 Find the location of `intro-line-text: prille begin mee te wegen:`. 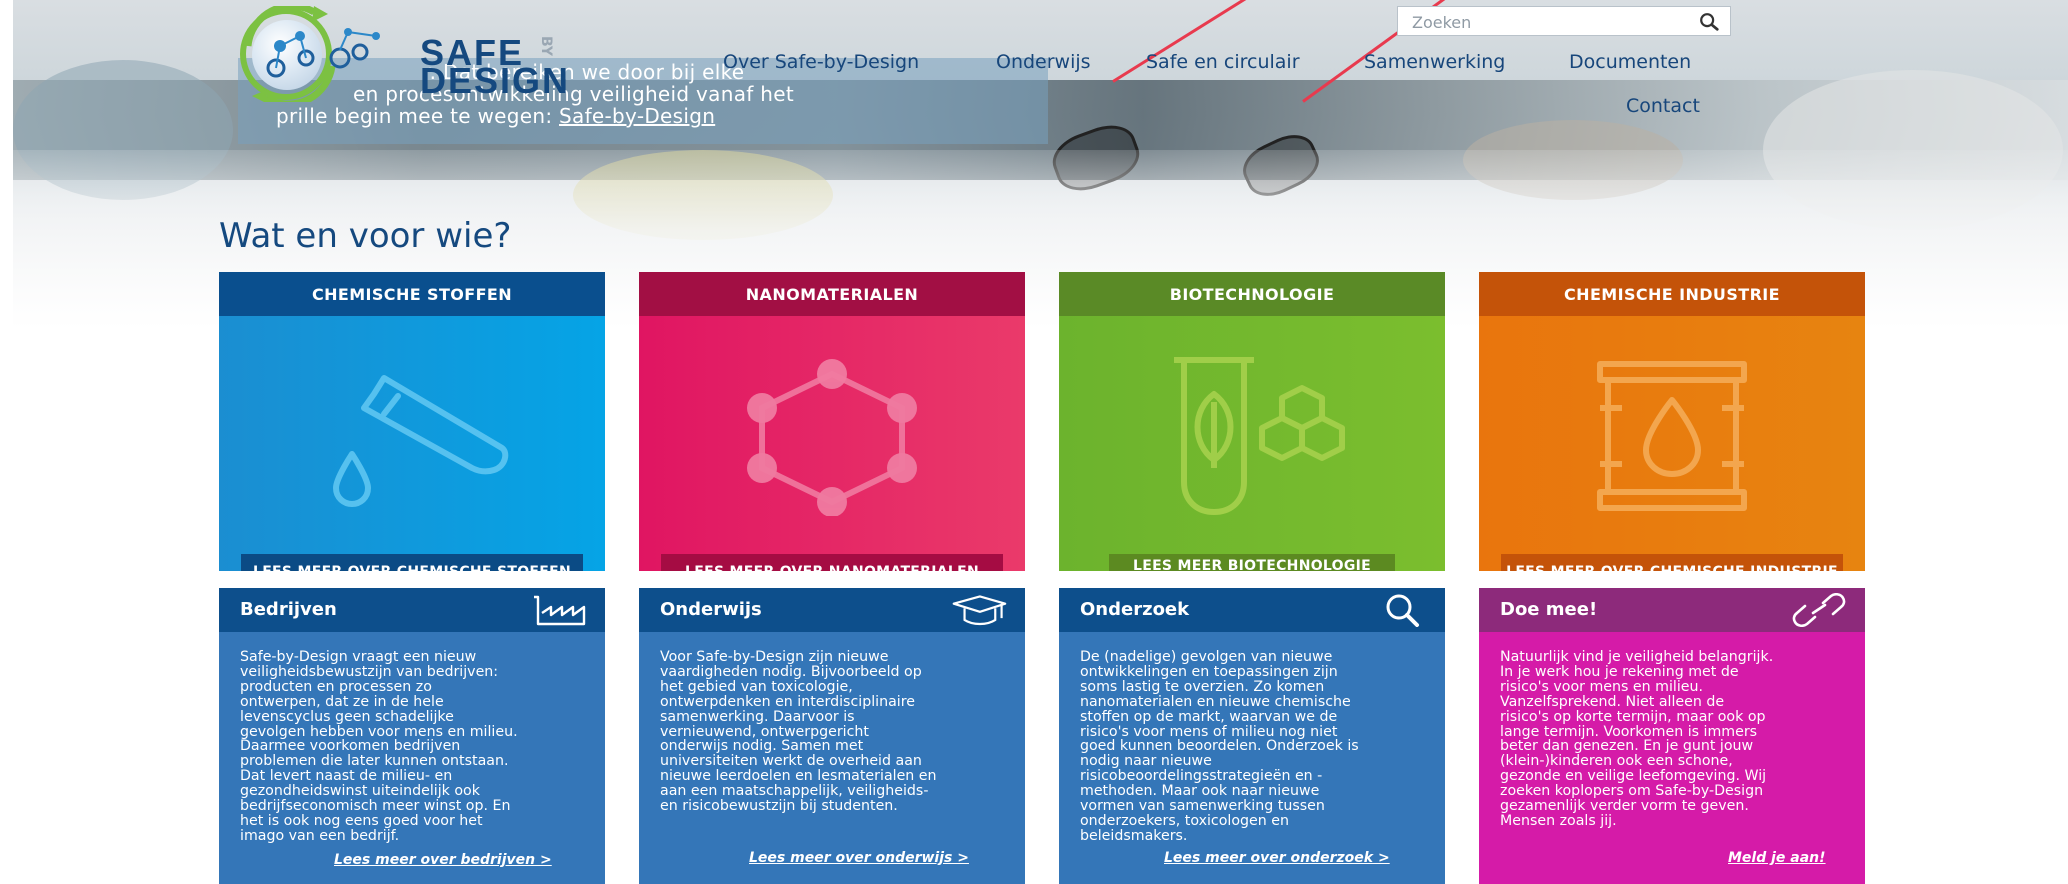

intro-line-text: prille begin mee te wegen: is located at coordinates (418, 116).